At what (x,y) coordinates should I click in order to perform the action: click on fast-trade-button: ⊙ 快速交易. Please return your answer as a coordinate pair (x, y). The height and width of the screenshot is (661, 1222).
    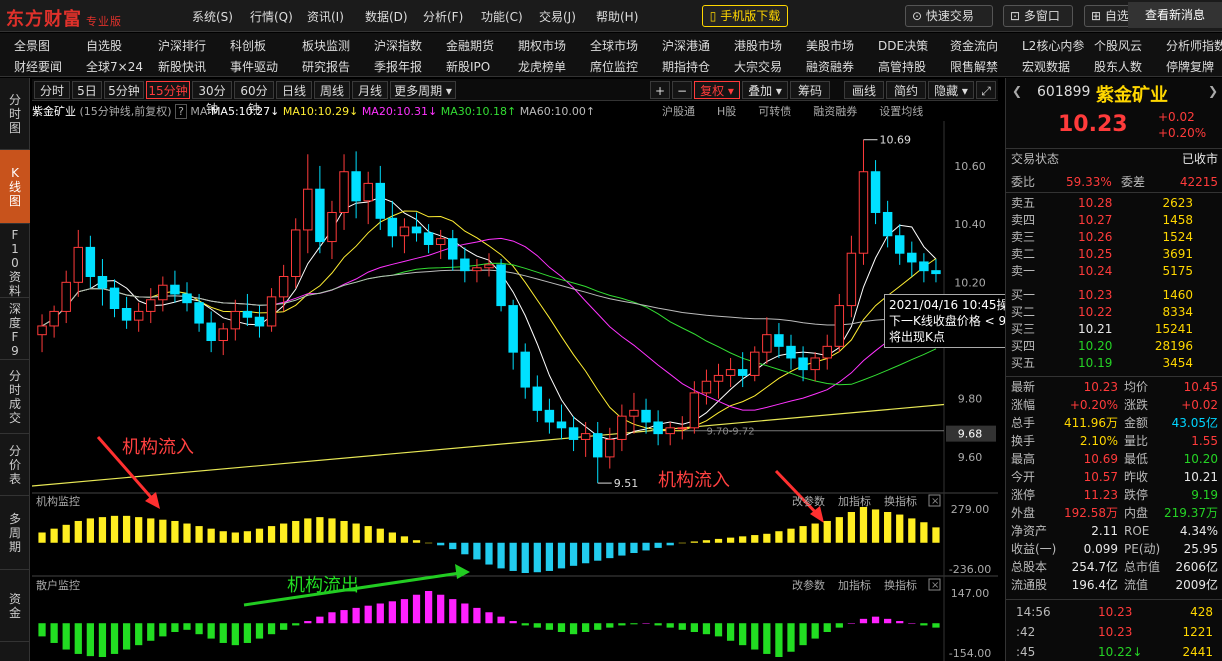
    Looking at the image, I should click on (949, 16).